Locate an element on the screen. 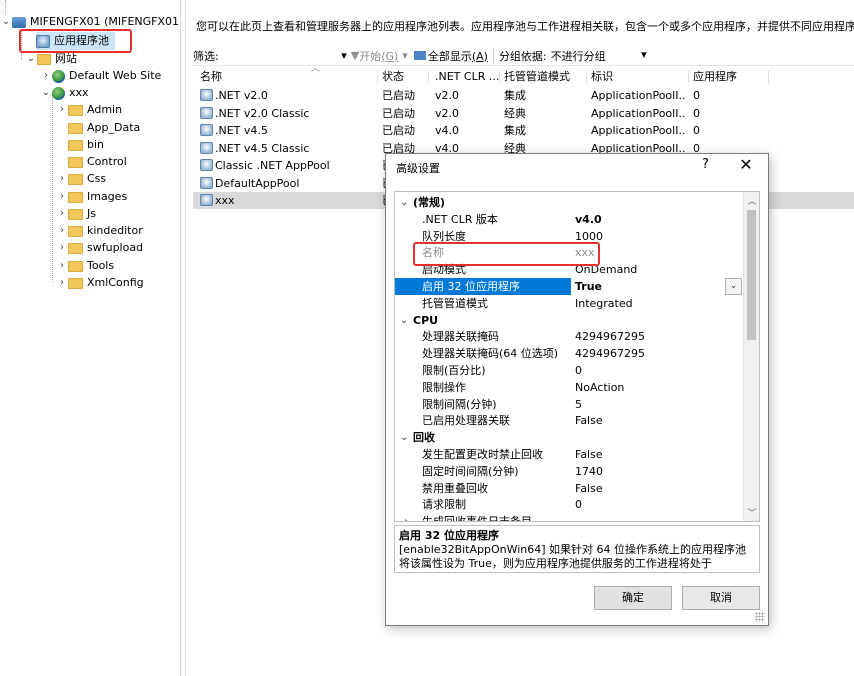  property-name: 禁用重叠回收 is located at coordinates (455, 488).